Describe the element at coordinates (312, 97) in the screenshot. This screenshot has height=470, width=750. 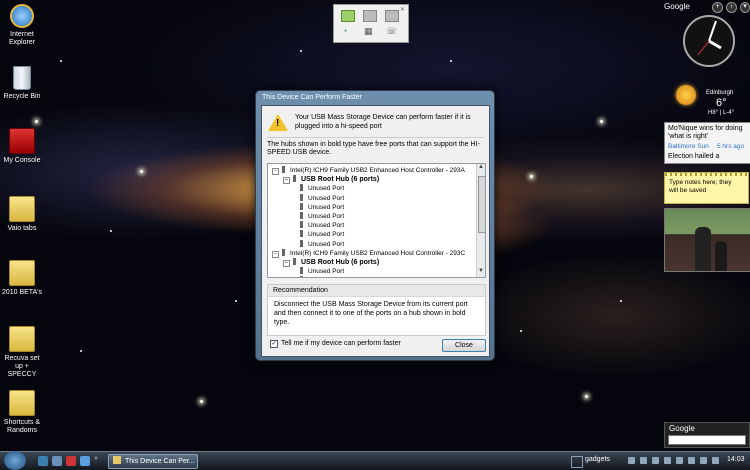
I see `dialog-title: This Device Can Perform Faster` at that location.